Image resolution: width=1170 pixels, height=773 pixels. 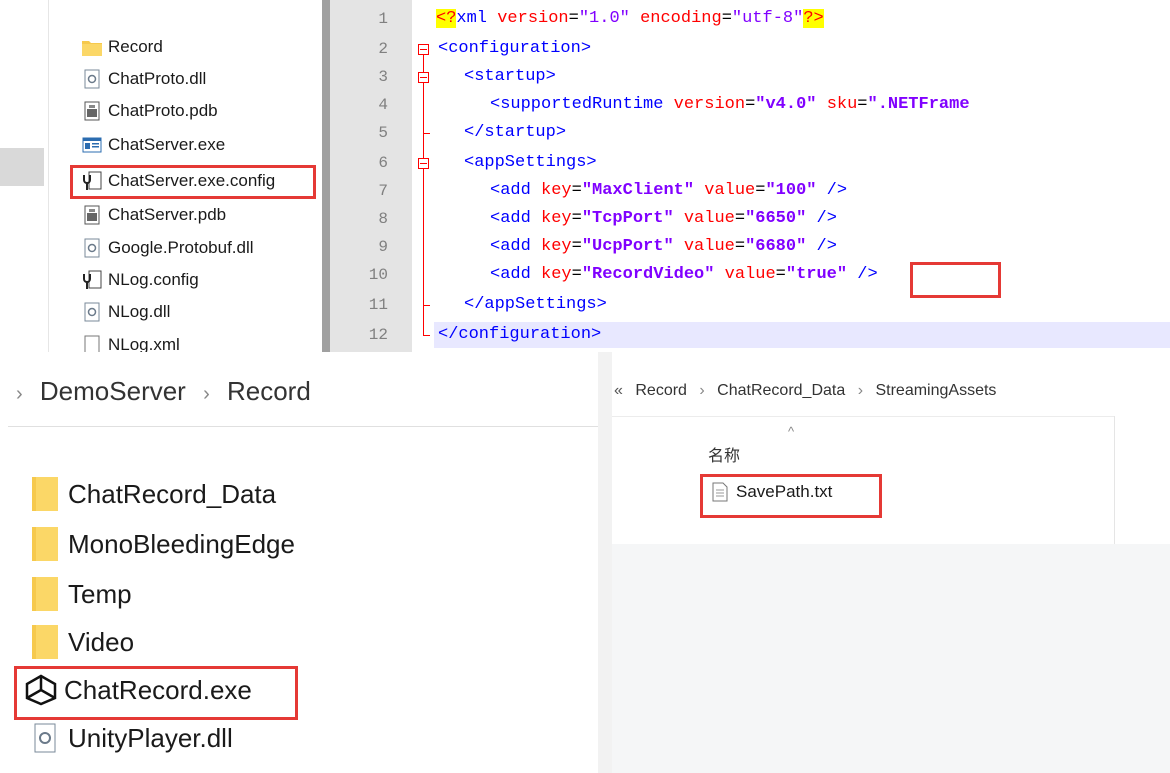 I want to click on file-name: MonoBleedingEdge, so click(x=181, y=543).